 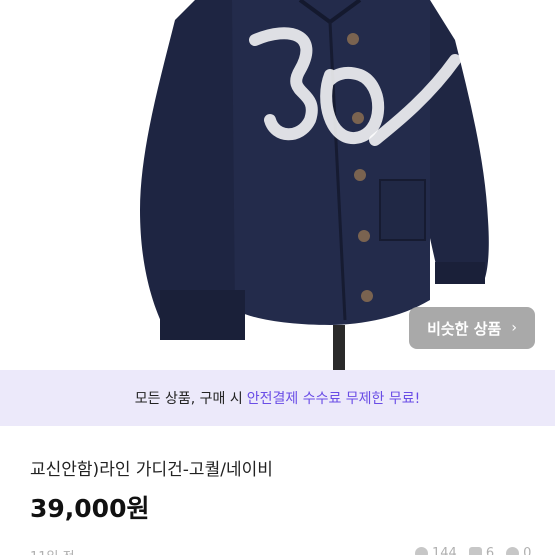 What do you see at coordinates (421, 551) in the screenshot?
I see `eye-icon` at bounding box center [421, 551].